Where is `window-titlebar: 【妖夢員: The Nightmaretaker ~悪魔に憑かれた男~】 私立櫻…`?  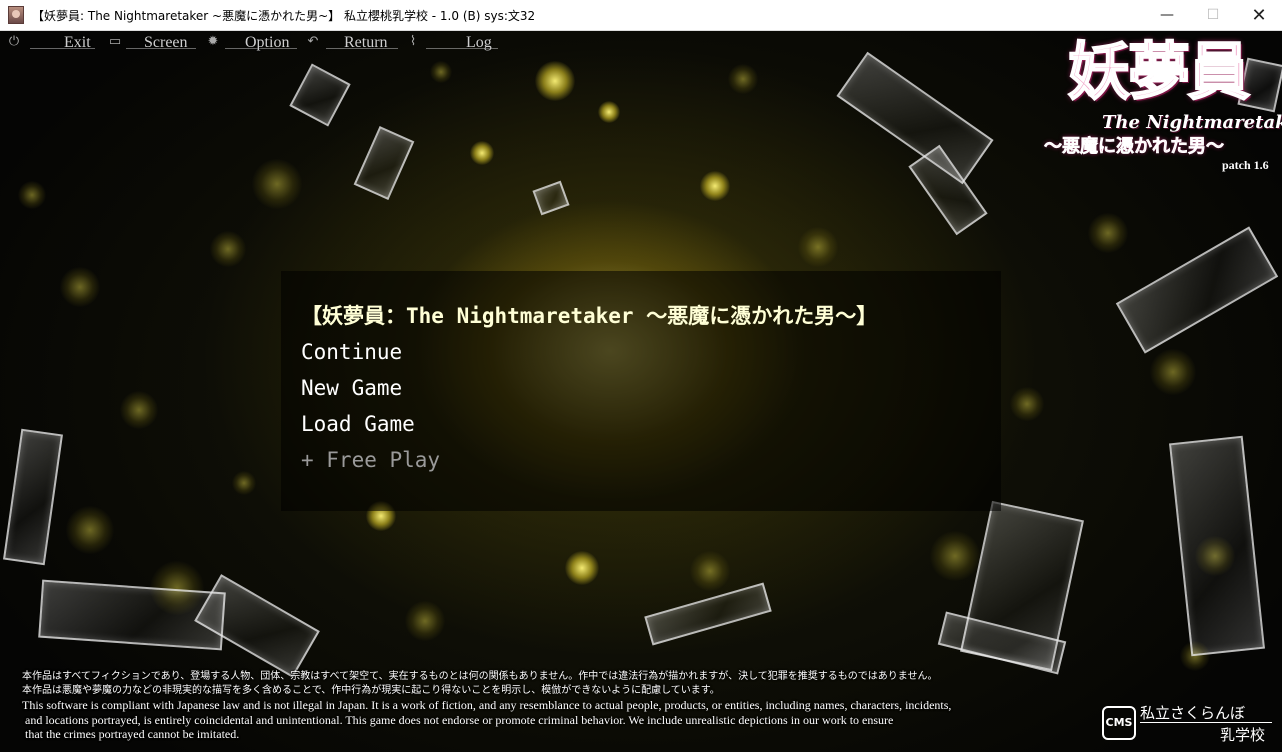
window-titlebar: 【妖夢員: The Nightmaretaker ~悪魔に憑かれた男~】 私立櫻… is located at coordinates (641, 15).